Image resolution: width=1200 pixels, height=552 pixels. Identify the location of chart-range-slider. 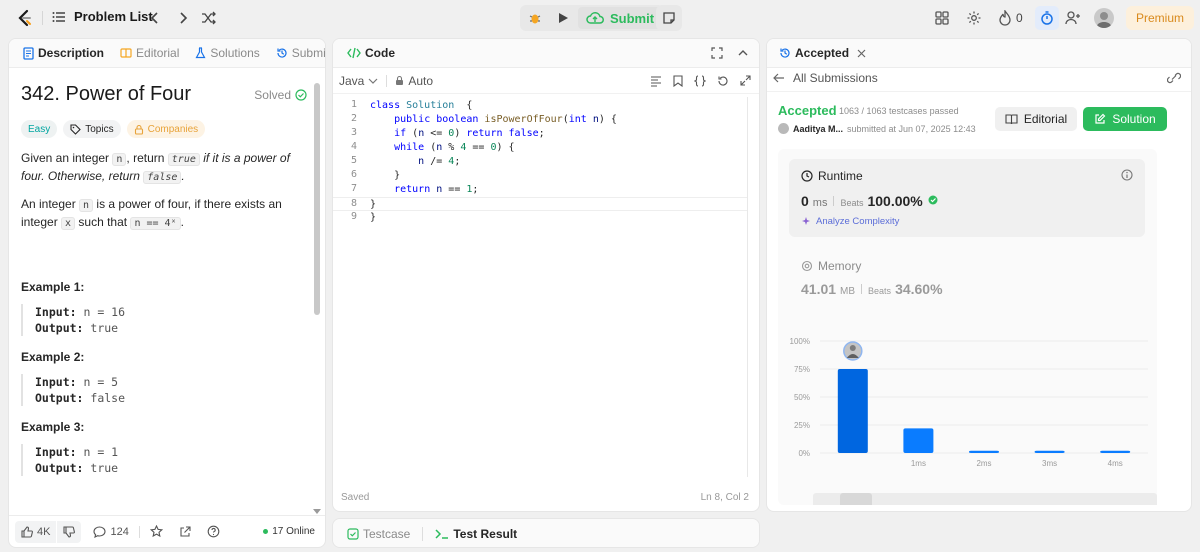
(985, 499).